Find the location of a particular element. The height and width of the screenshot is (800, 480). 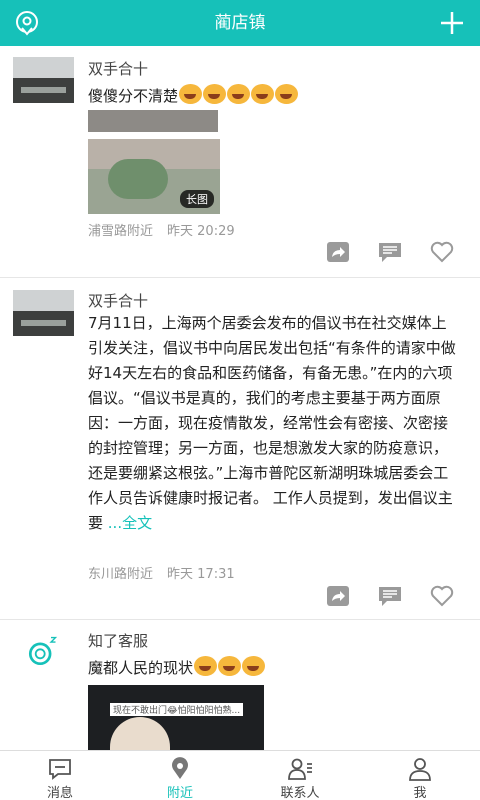

tab-contacts: 联系人 is located at coordinates (300, 775).